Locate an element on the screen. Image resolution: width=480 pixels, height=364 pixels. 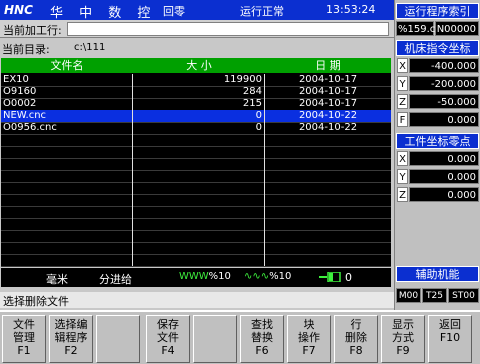
file-name-cell: O0002 is located at coordinates (67, 104).